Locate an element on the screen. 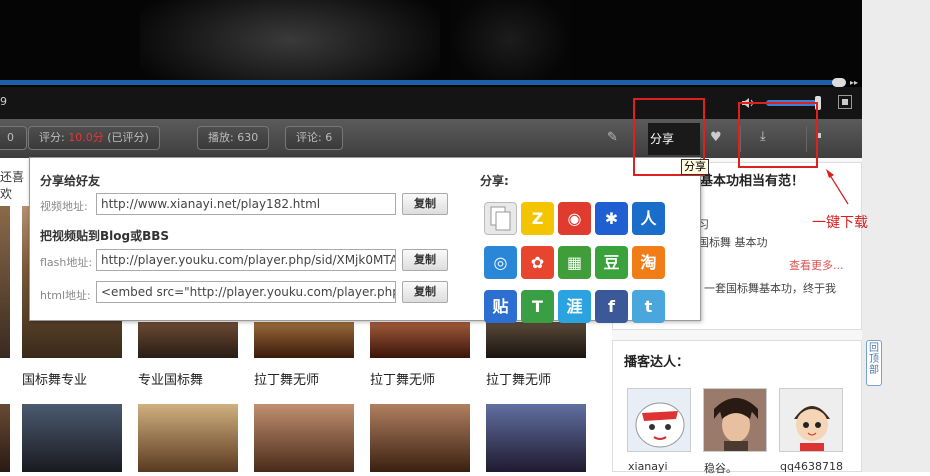 The width and height of the screenshot is (930, 476). download-annotation: 一键下载 is located at coordinates (840, 223).